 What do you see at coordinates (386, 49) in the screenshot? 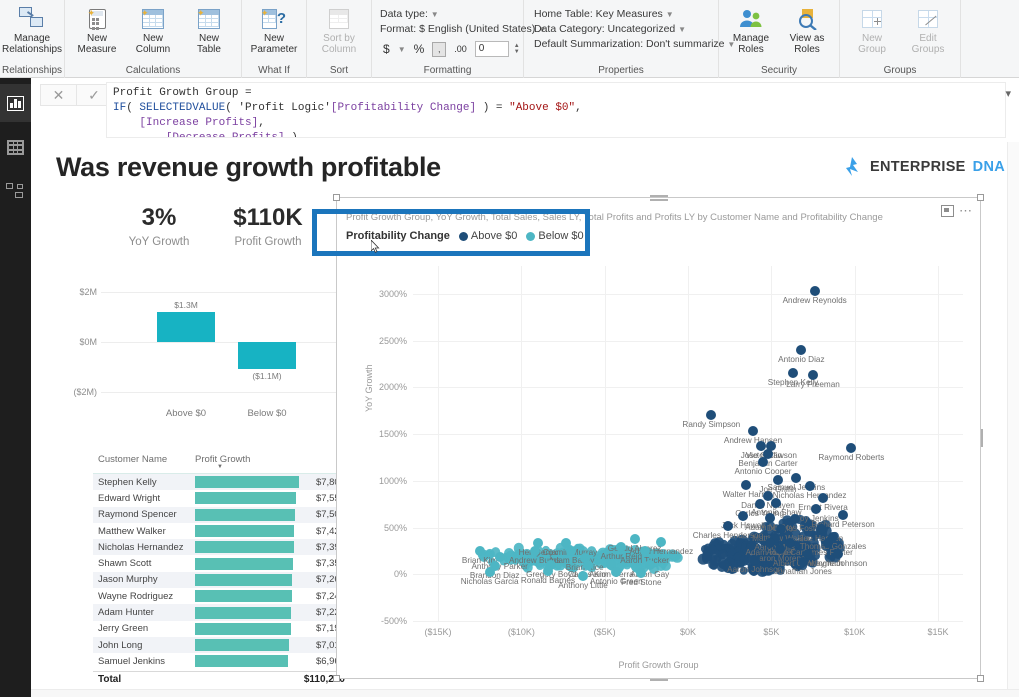
I see `currency-format-button: $` at bounding box center [386, 49].